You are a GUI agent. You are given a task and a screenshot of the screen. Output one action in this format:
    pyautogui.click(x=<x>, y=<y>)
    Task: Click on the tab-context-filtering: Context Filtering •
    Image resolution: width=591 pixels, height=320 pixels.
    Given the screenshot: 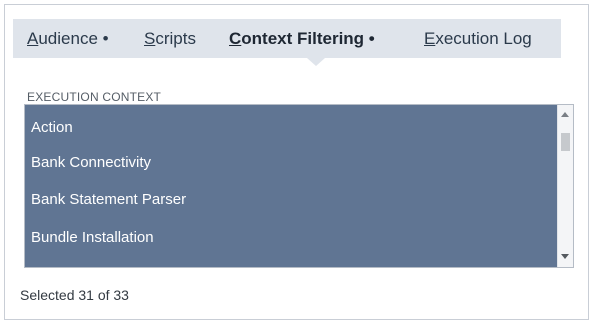 What is the action you would take?
    pyautogui.click(x=302, y=39)
    